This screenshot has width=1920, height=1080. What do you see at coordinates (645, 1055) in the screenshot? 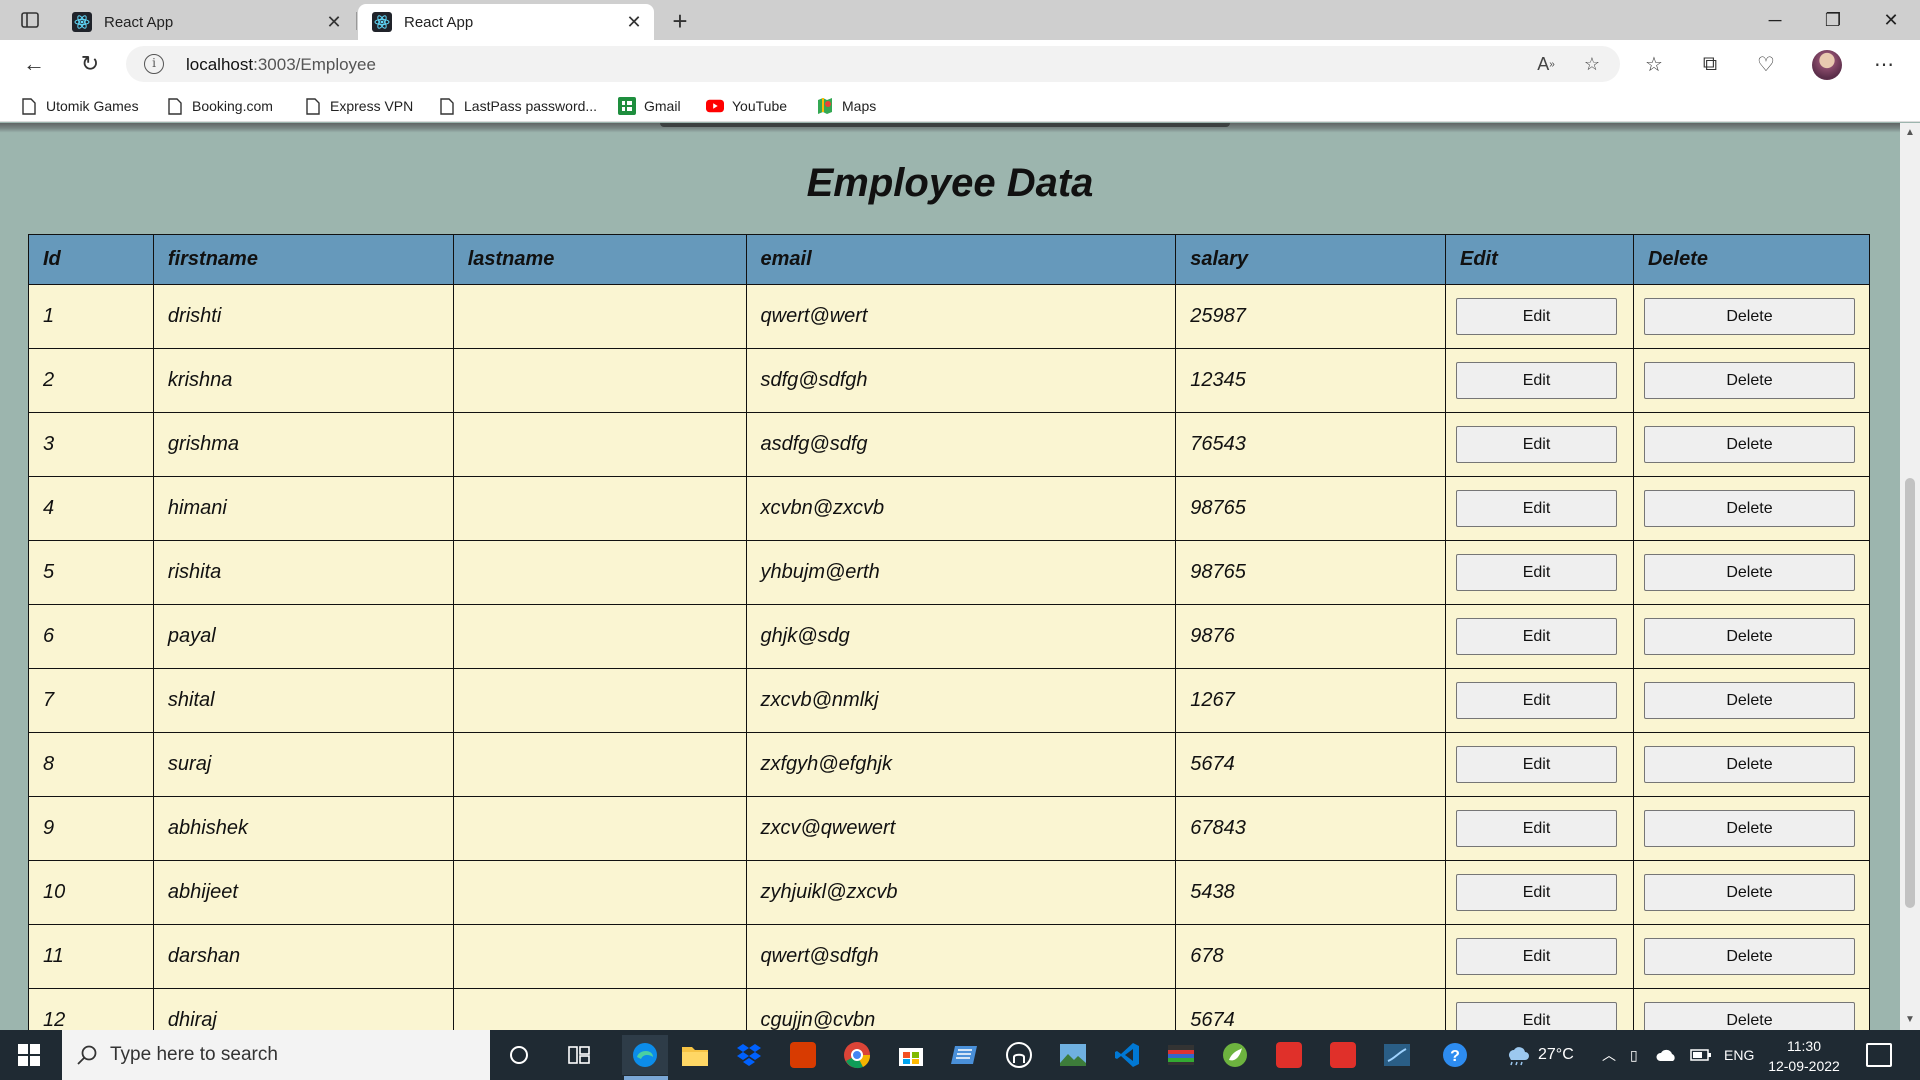
I see `edge-browser-icon` at bounding box center [645, 1055].